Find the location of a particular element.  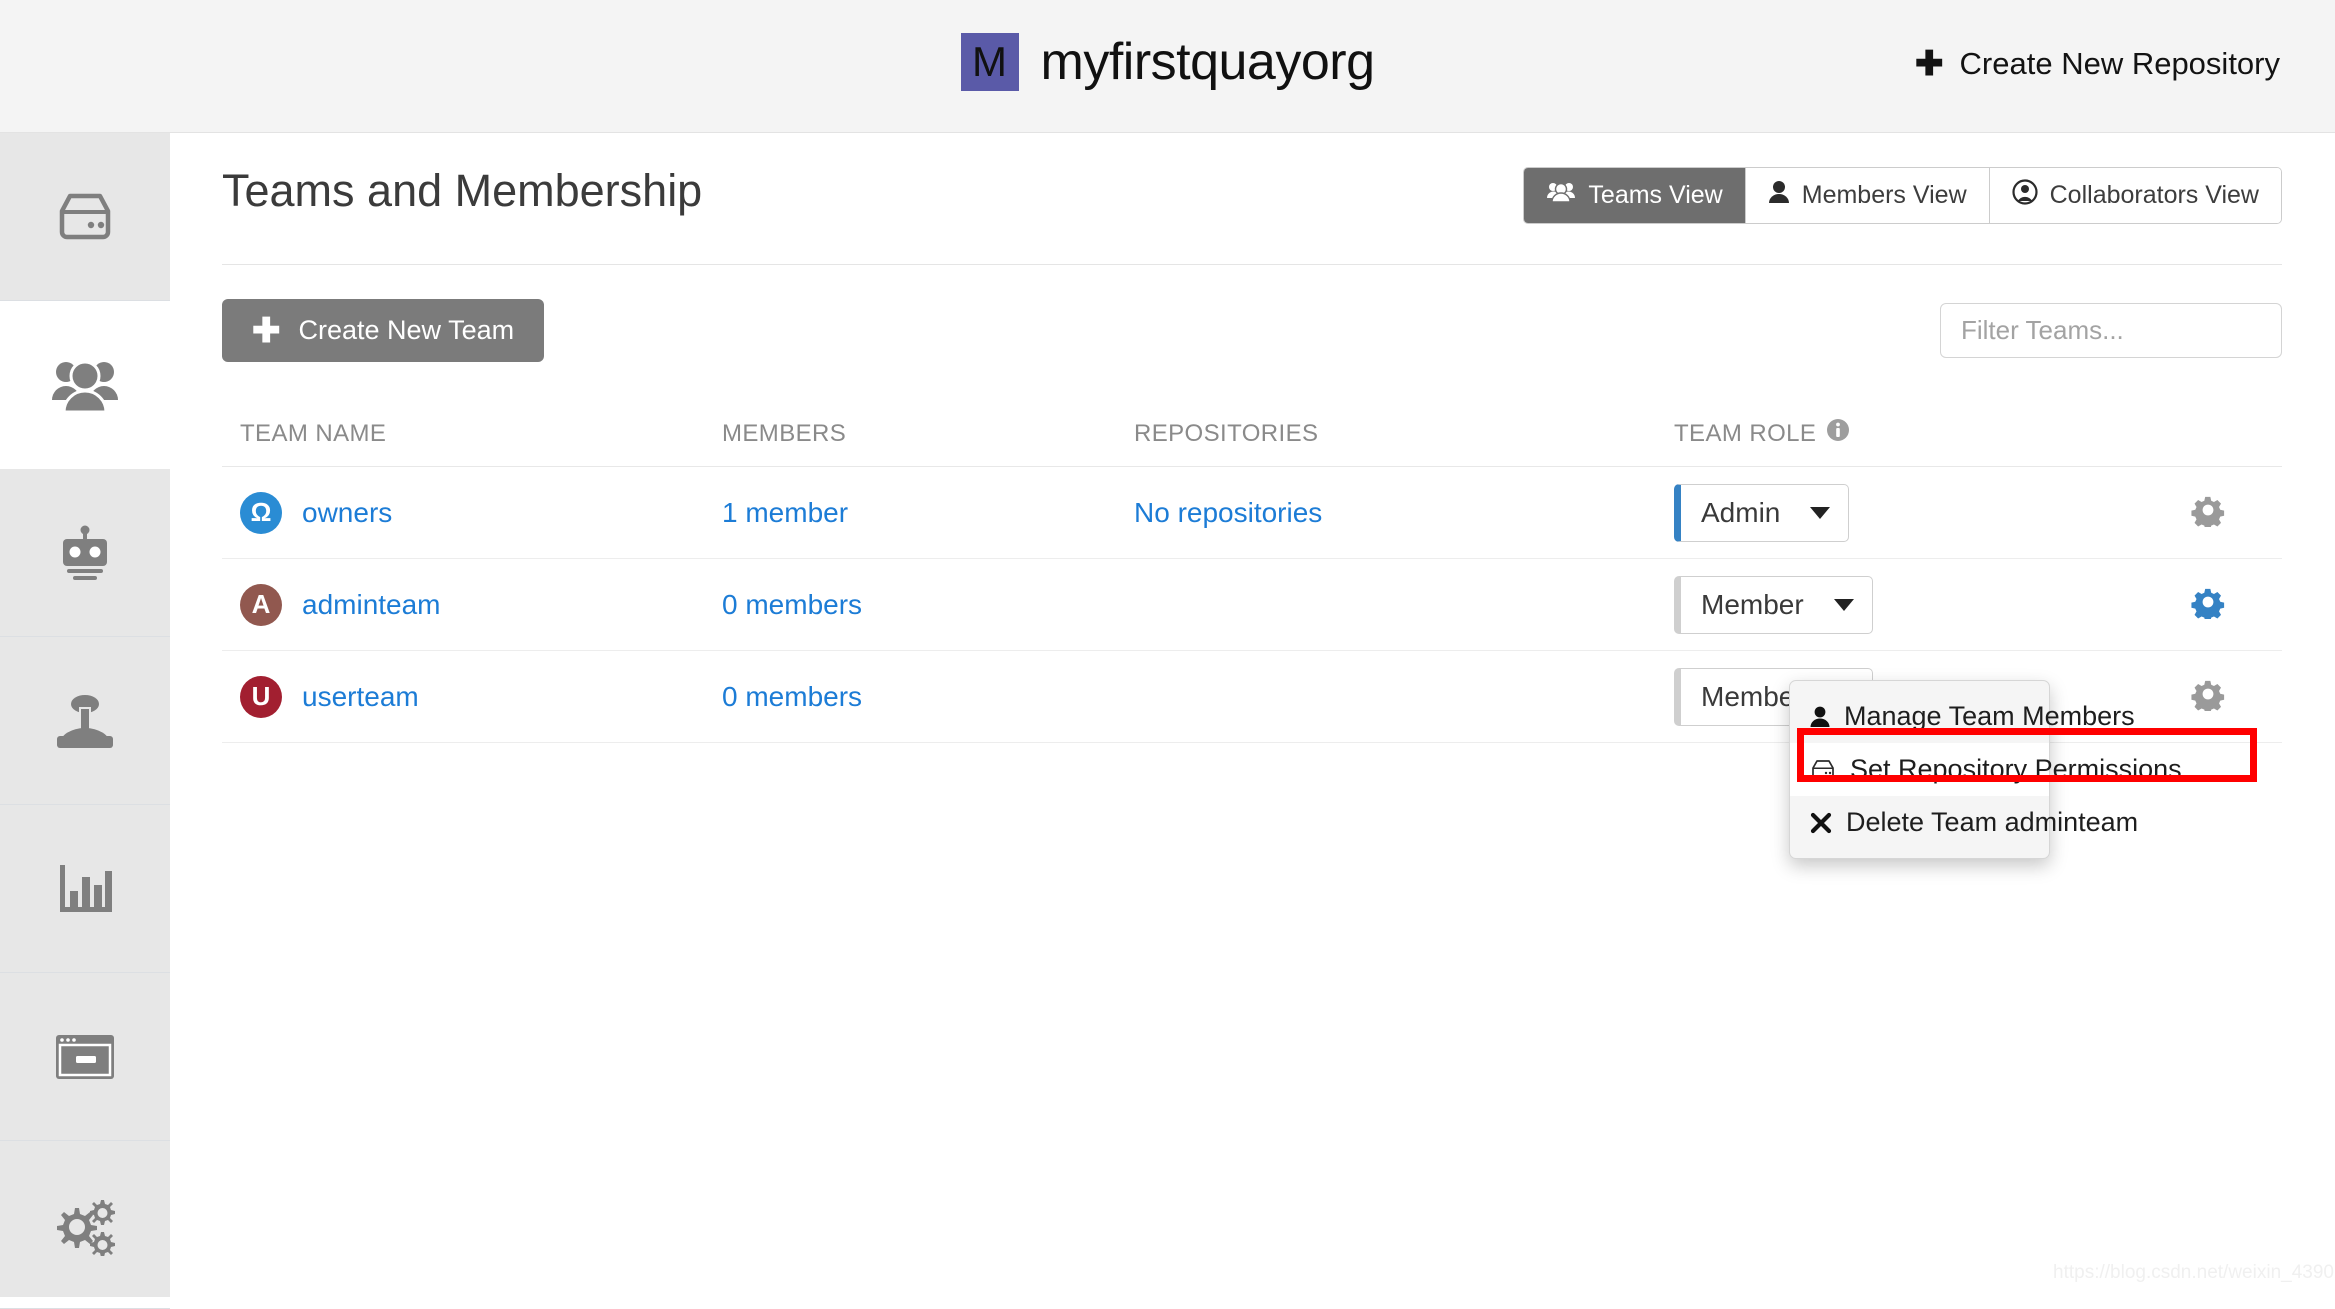

sidebar-item-settings is located at coordinates (85, 1225).